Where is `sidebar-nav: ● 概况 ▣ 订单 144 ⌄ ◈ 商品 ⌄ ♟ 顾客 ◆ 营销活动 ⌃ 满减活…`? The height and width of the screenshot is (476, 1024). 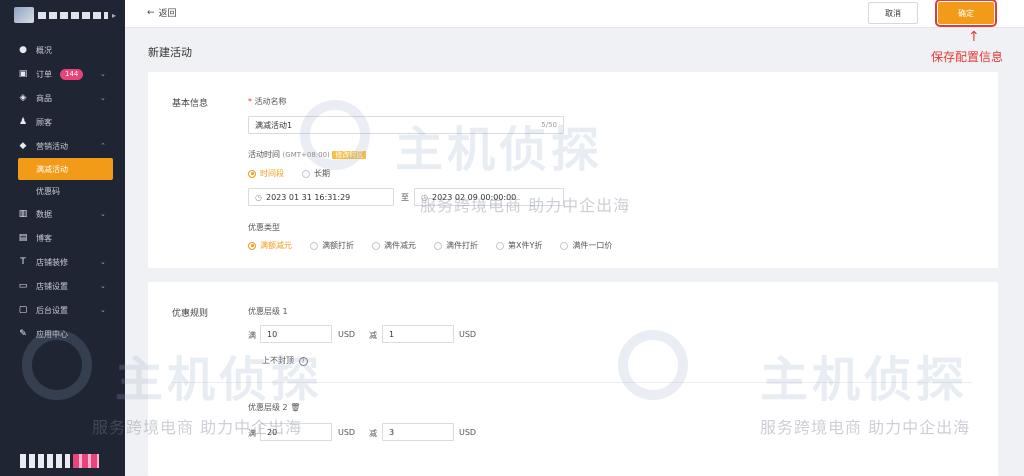
sidebar-nav: ● 概况 ▣ 订单 144 ⌄ ◈ 商品 ⌄ ♟ 顾客 ◆ 营销活动 ⌃ 满减活… is located at coordinates (62, 192).